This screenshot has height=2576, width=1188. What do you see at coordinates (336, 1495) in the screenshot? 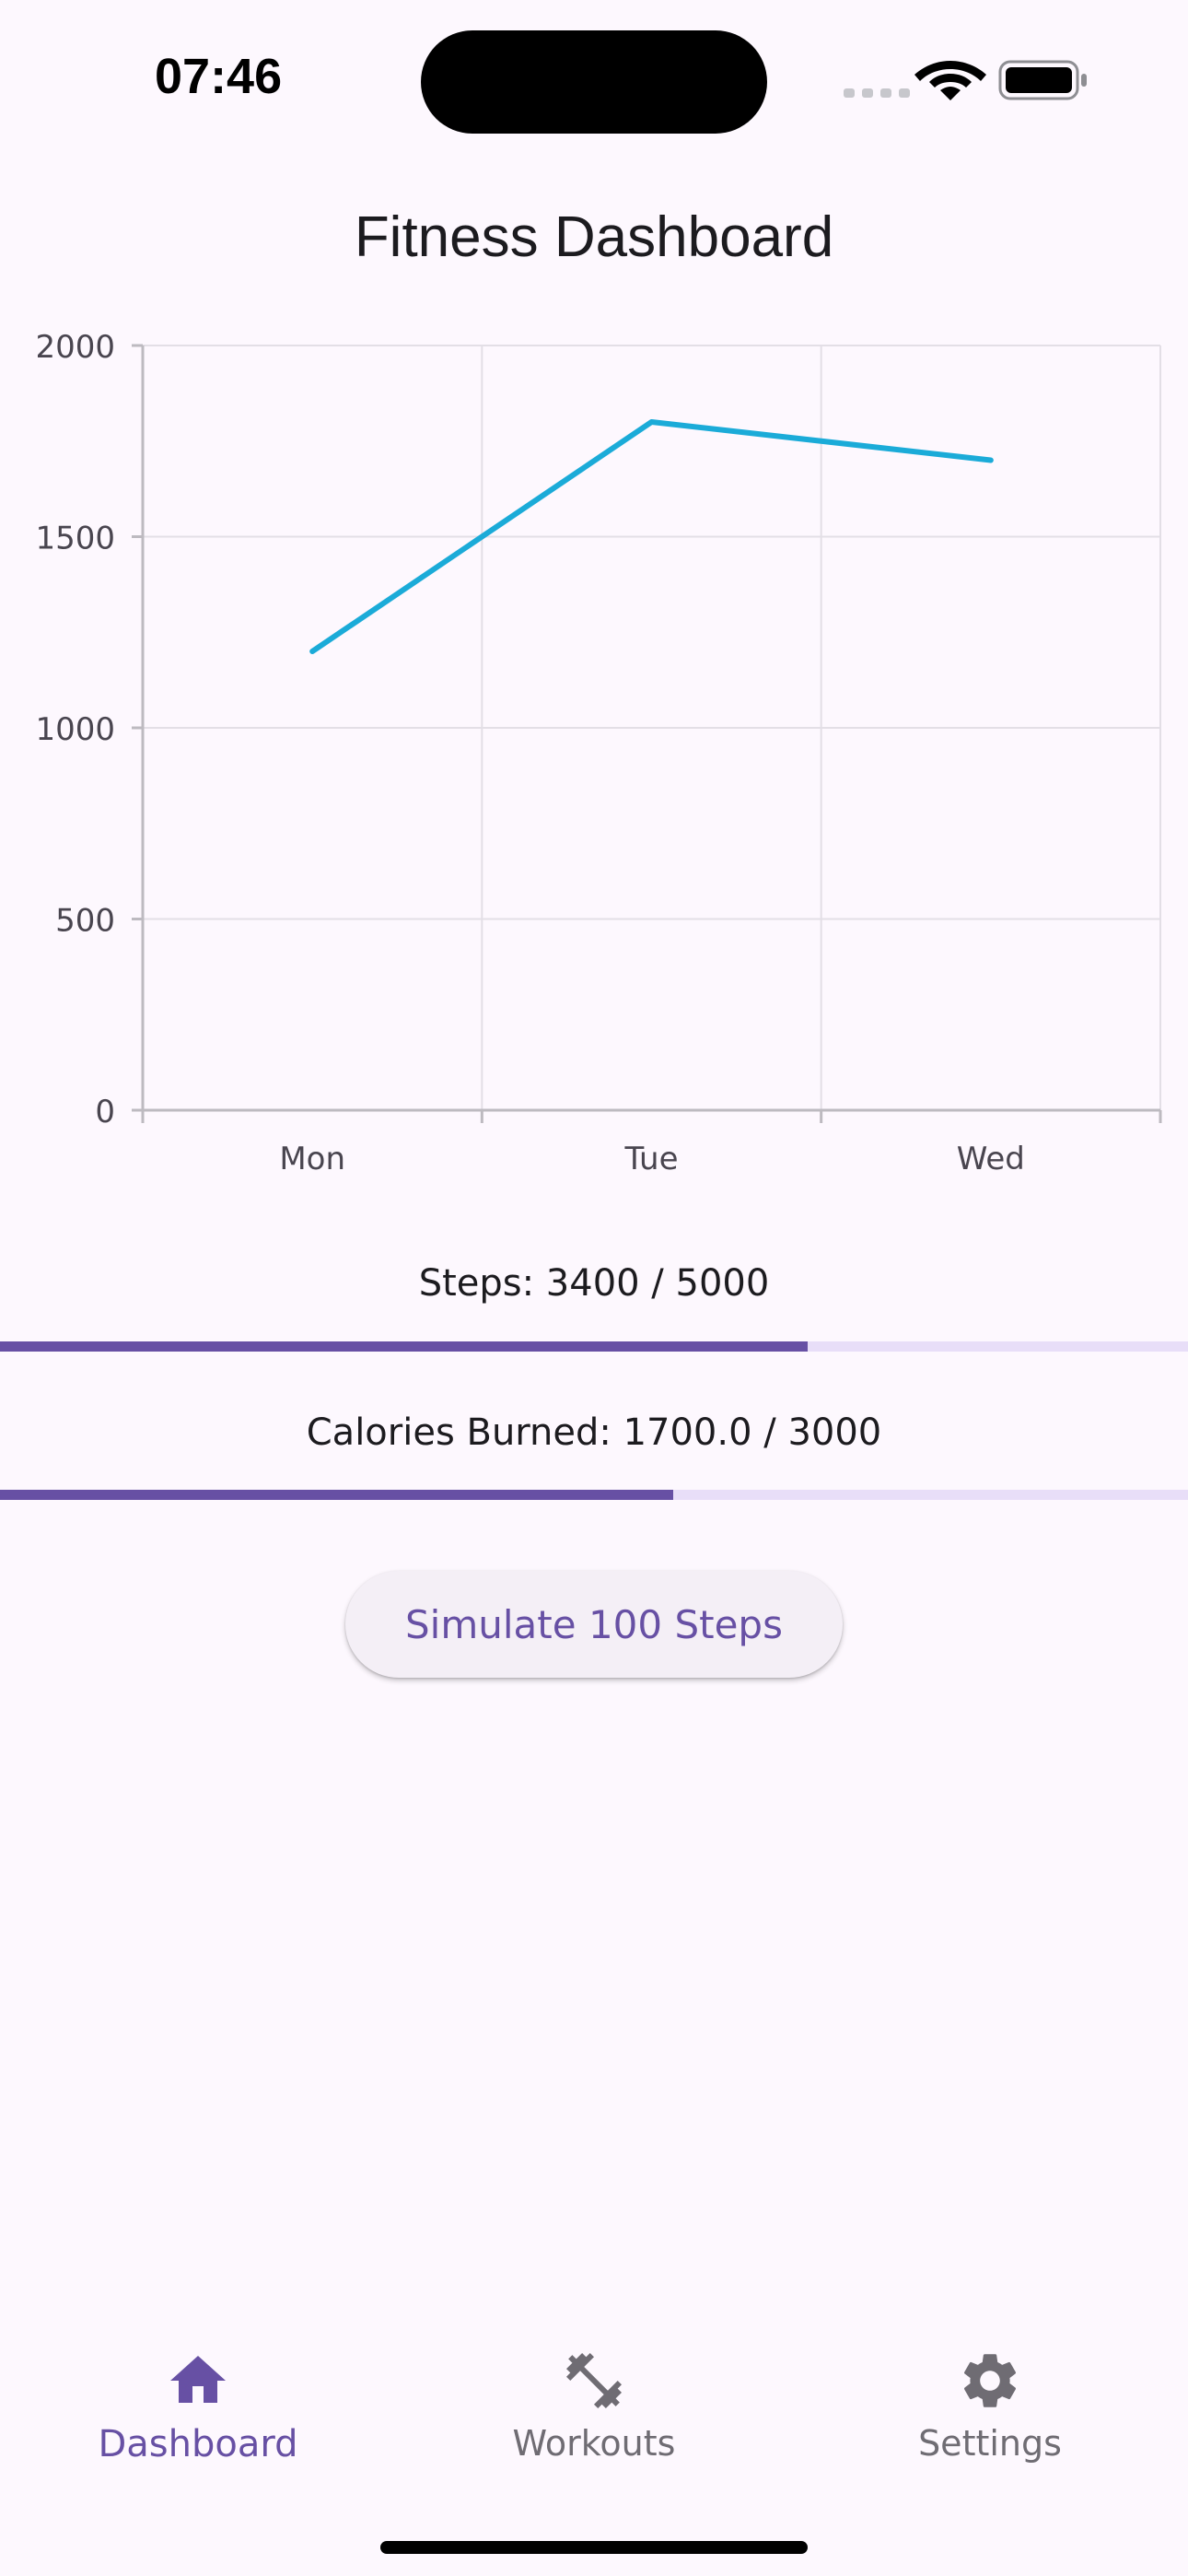
I see `calories-progress-fill` at bounding box center [336, 1495].